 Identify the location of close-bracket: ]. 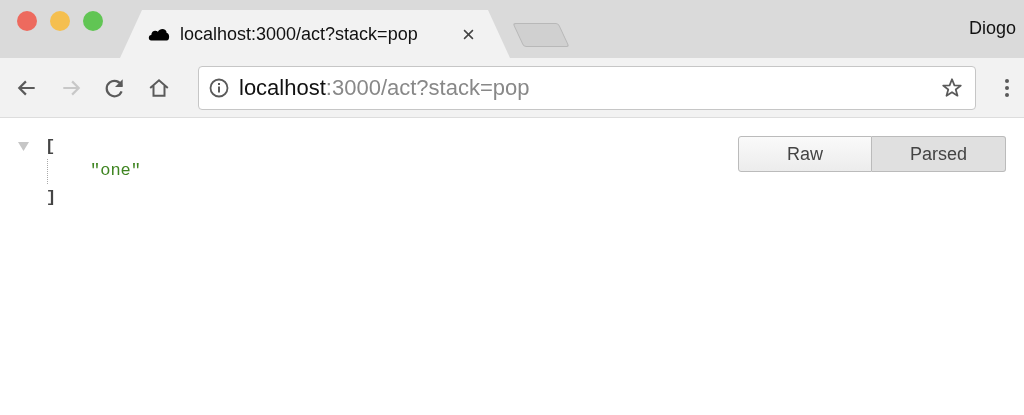
(51, 197).